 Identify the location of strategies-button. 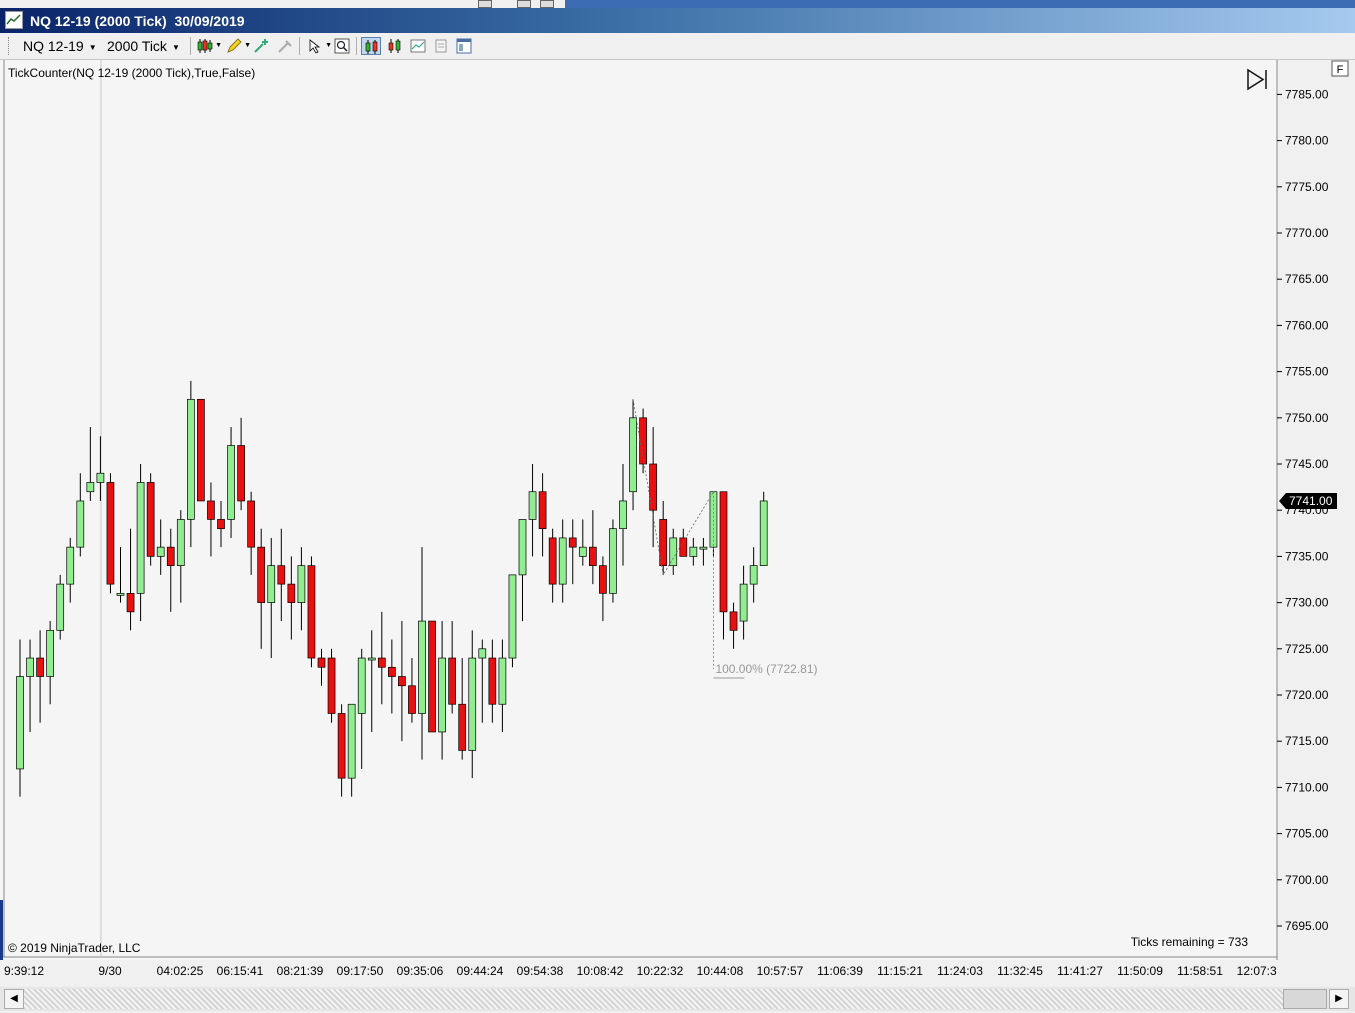
(441, 46).